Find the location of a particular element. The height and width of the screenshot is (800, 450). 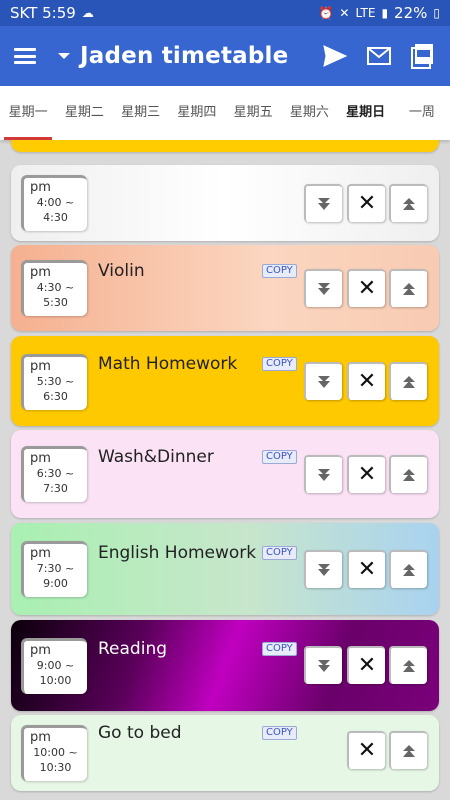

activity-label: Reading is located at coordinates (132, 649).